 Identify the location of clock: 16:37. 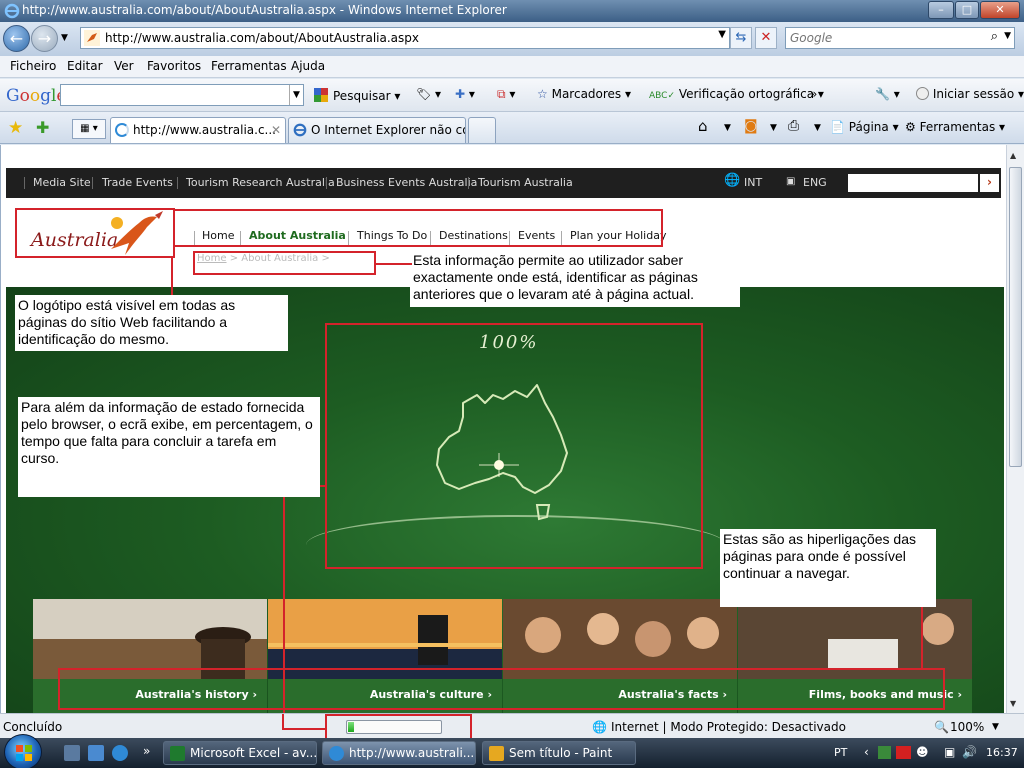
(1002, 752).